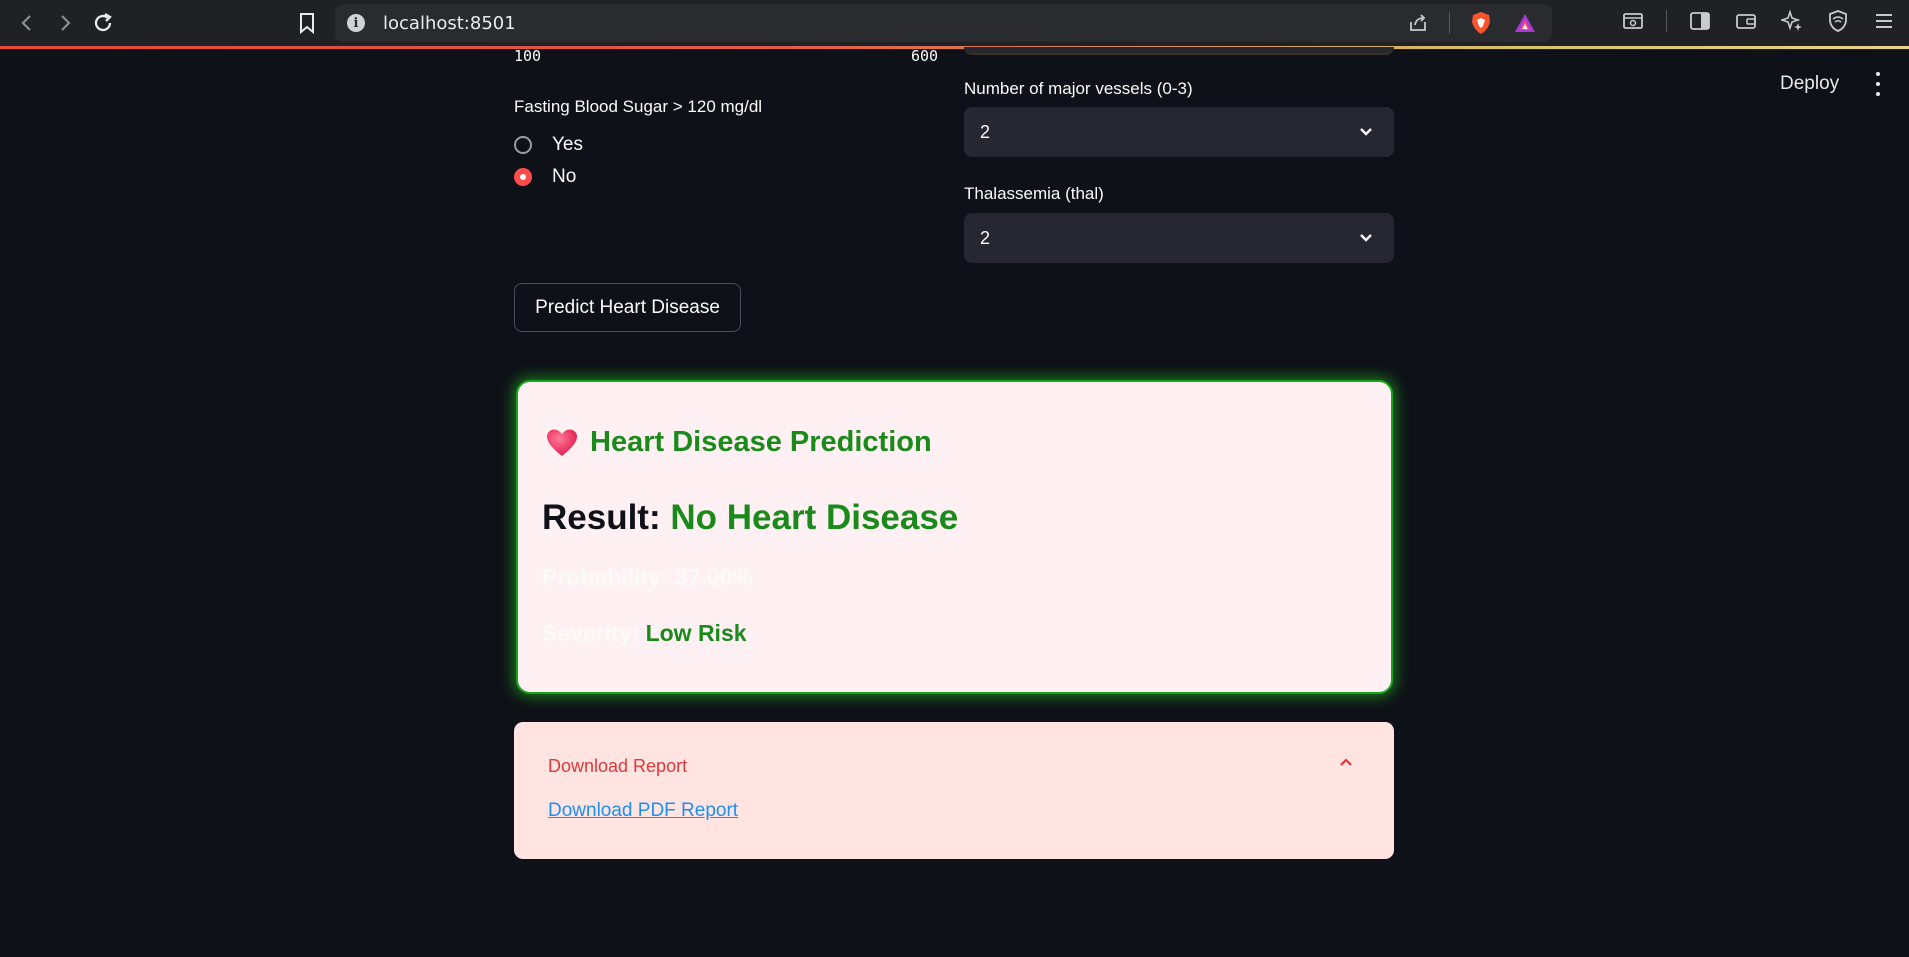  Describe the element at coordinates (1838, 21) in the screenshot. I see `vpn-icon` at that location.